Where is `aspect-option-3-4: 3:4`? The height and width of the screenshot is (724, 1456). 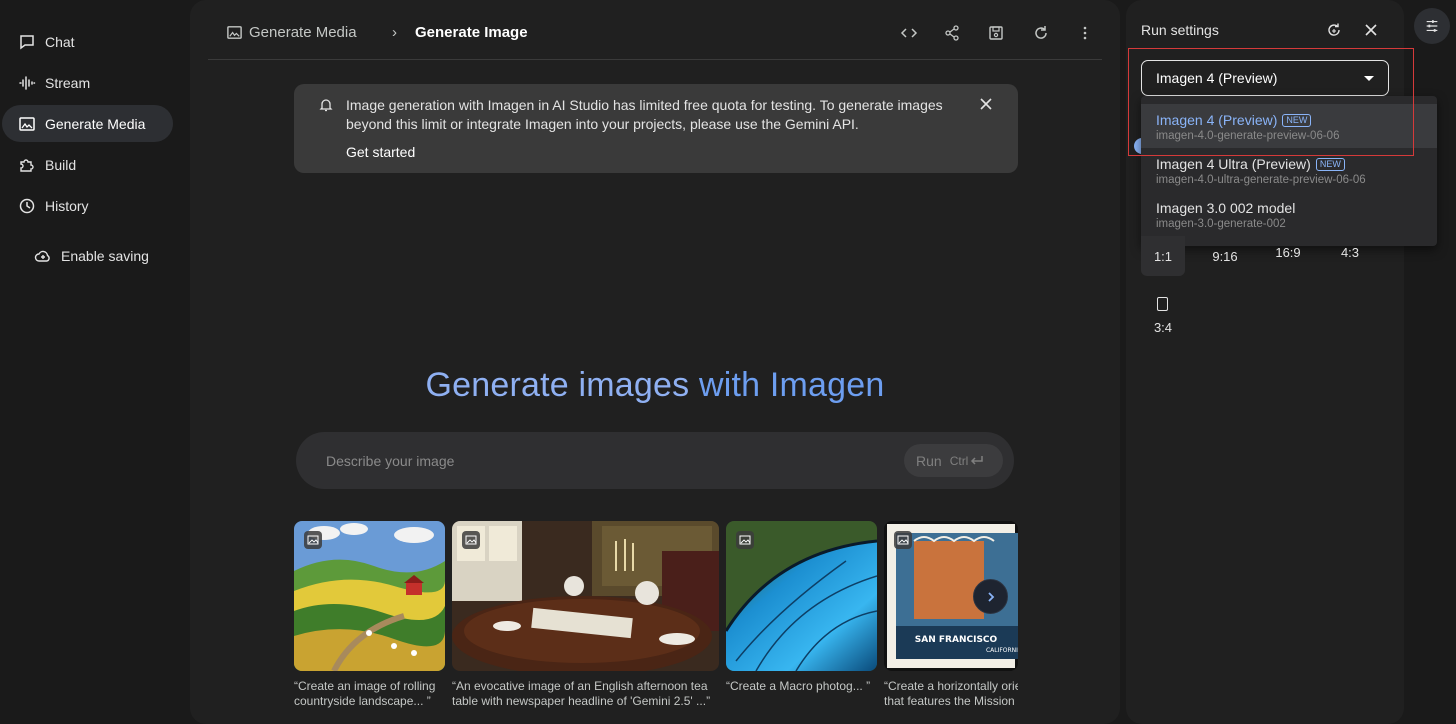 aspect-option-3-4: 3:4 is located at coordinates (1163, 327).